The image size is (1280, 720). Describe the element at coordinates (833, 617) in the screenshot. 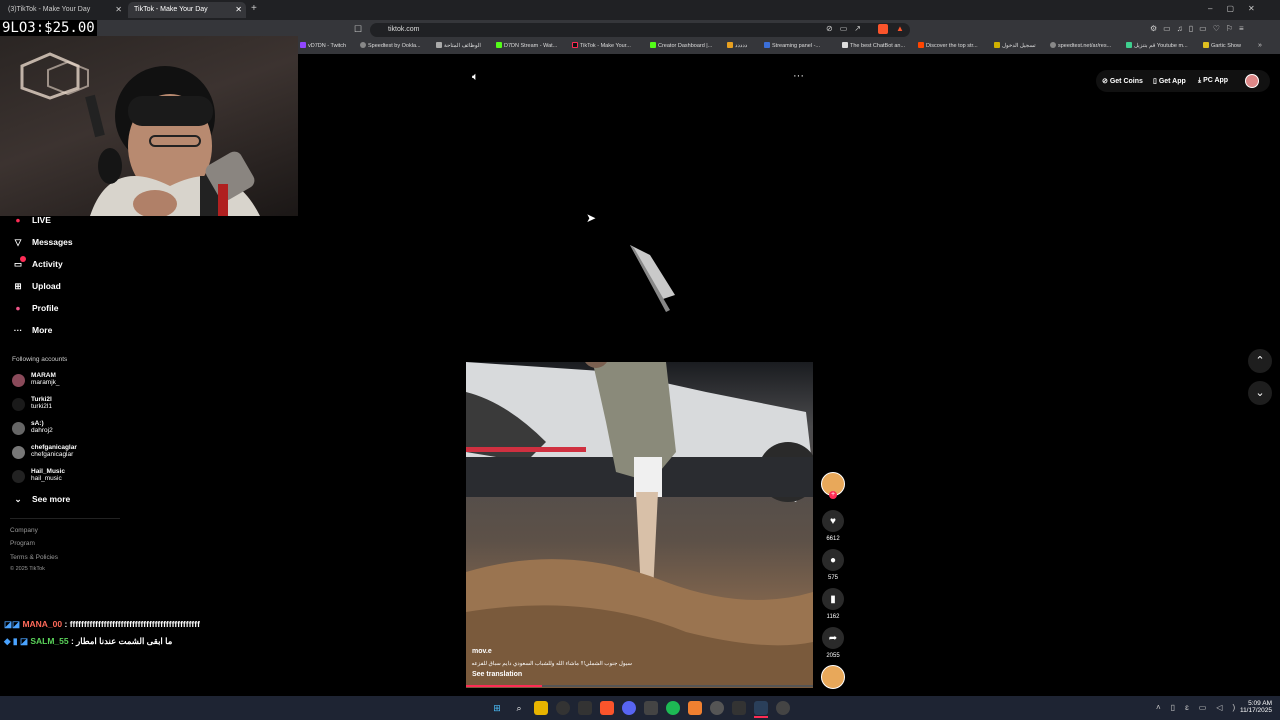

I see `save-count: 1162` at that location.